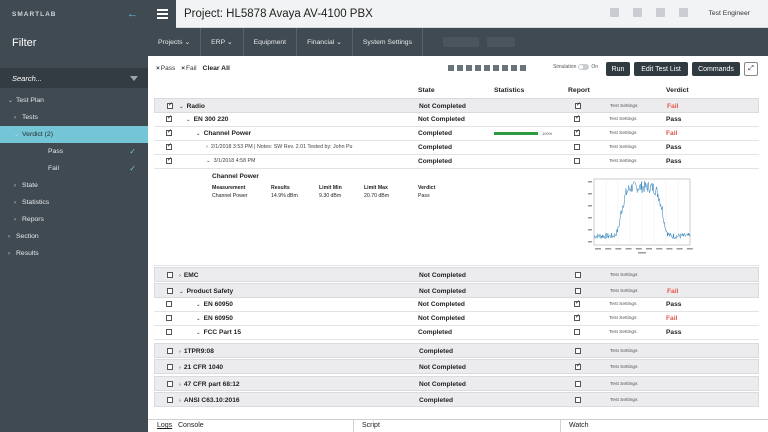 Image resolution: width=768 pixels, height=432 pixels. What do you see at coordinates (487, 68) in the screenshot?
I see `add-icon` at bounding box center [487, 68].